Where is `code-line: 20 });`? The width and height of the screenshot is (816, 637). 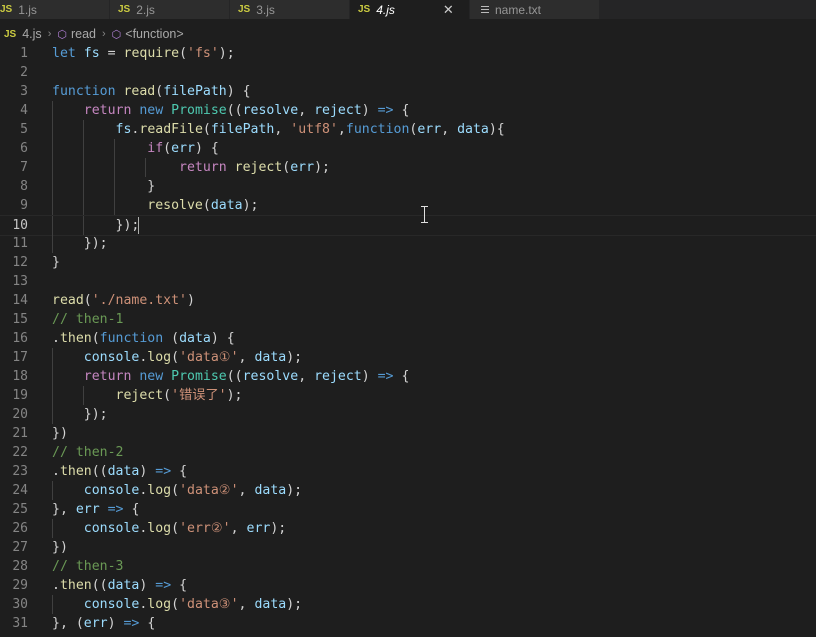
code-line: 20 }); is located at coordinates (408, 414).